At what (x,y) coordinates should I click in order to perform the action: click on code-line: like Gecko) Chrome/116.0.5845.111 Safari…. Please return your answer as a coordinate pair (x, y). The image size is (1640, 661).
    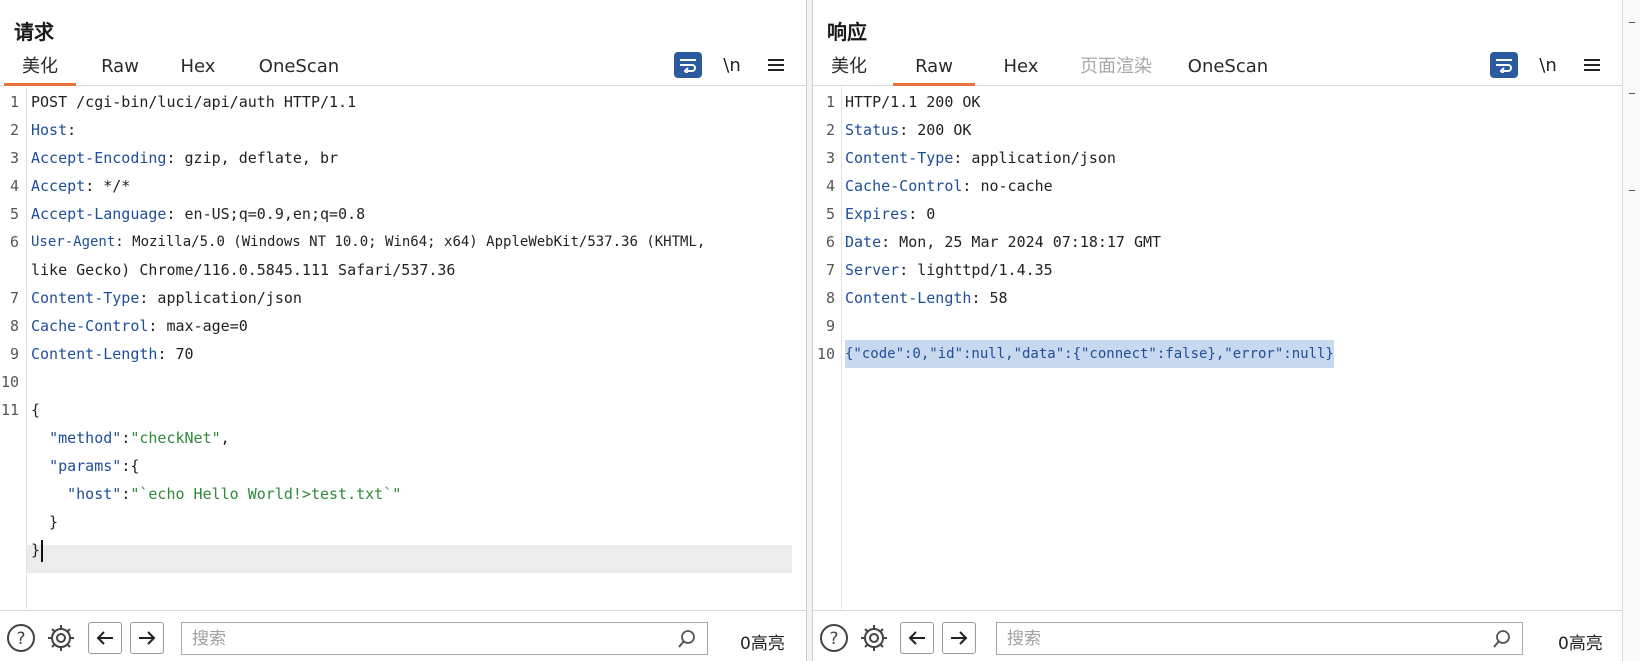
    Looking at the image, I should click on (243, 270).